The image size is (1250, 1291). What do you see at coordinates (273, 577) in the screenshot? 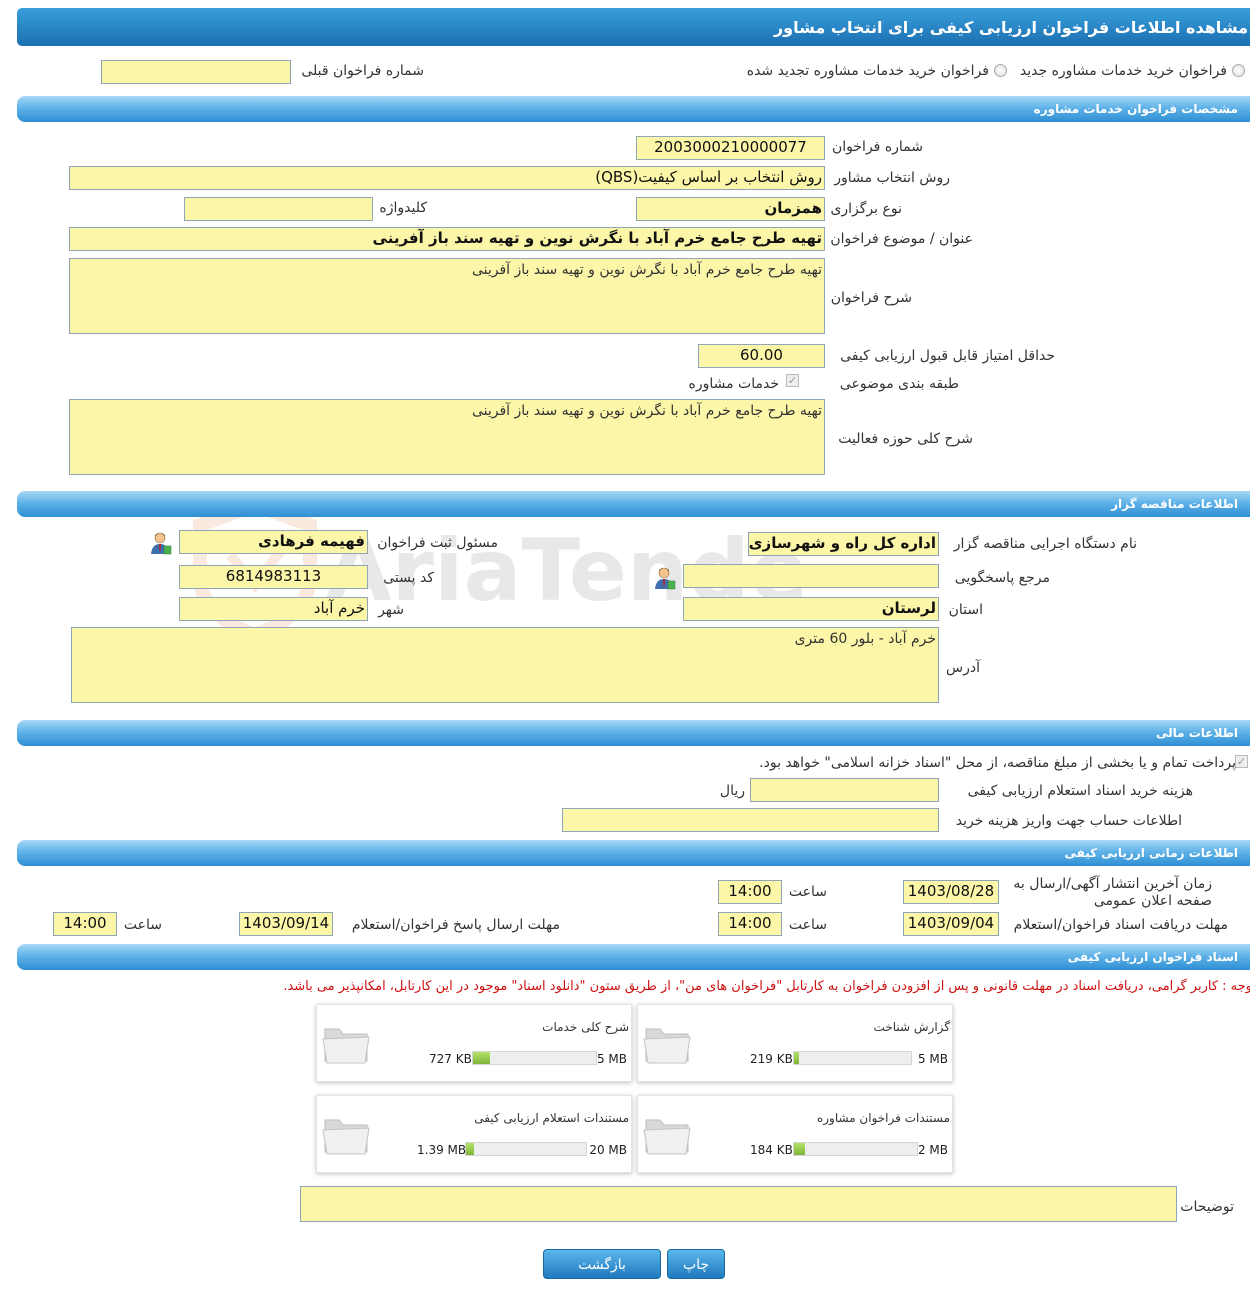
I see `postal-field: 6814983113` at bounding box center [273, 577].